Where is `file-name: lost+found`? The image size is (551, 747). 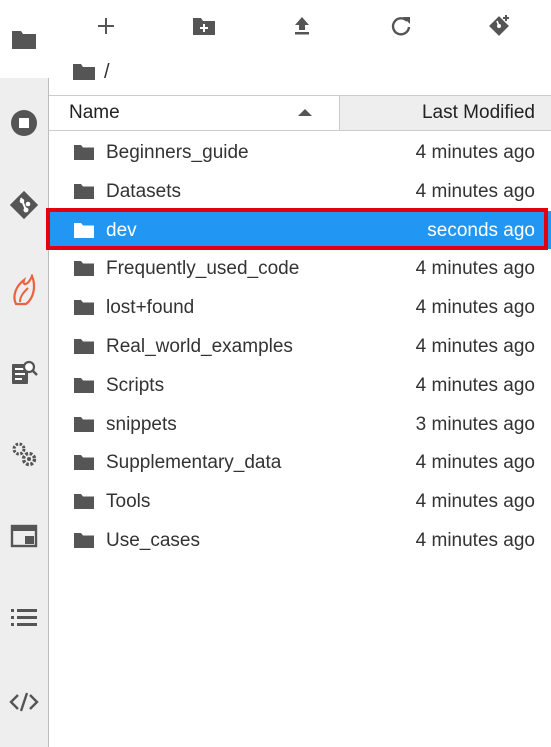
file-name: lost+found is located at coordinates (150, 308).